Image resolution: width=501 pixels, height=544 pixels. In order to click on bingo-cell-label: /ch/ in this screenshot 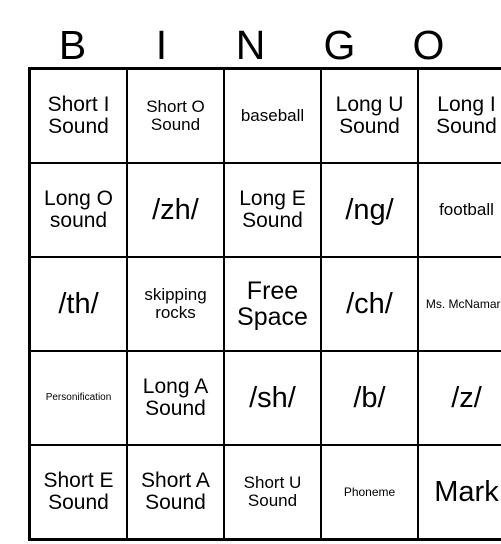, I will do `click(369, 303)`.